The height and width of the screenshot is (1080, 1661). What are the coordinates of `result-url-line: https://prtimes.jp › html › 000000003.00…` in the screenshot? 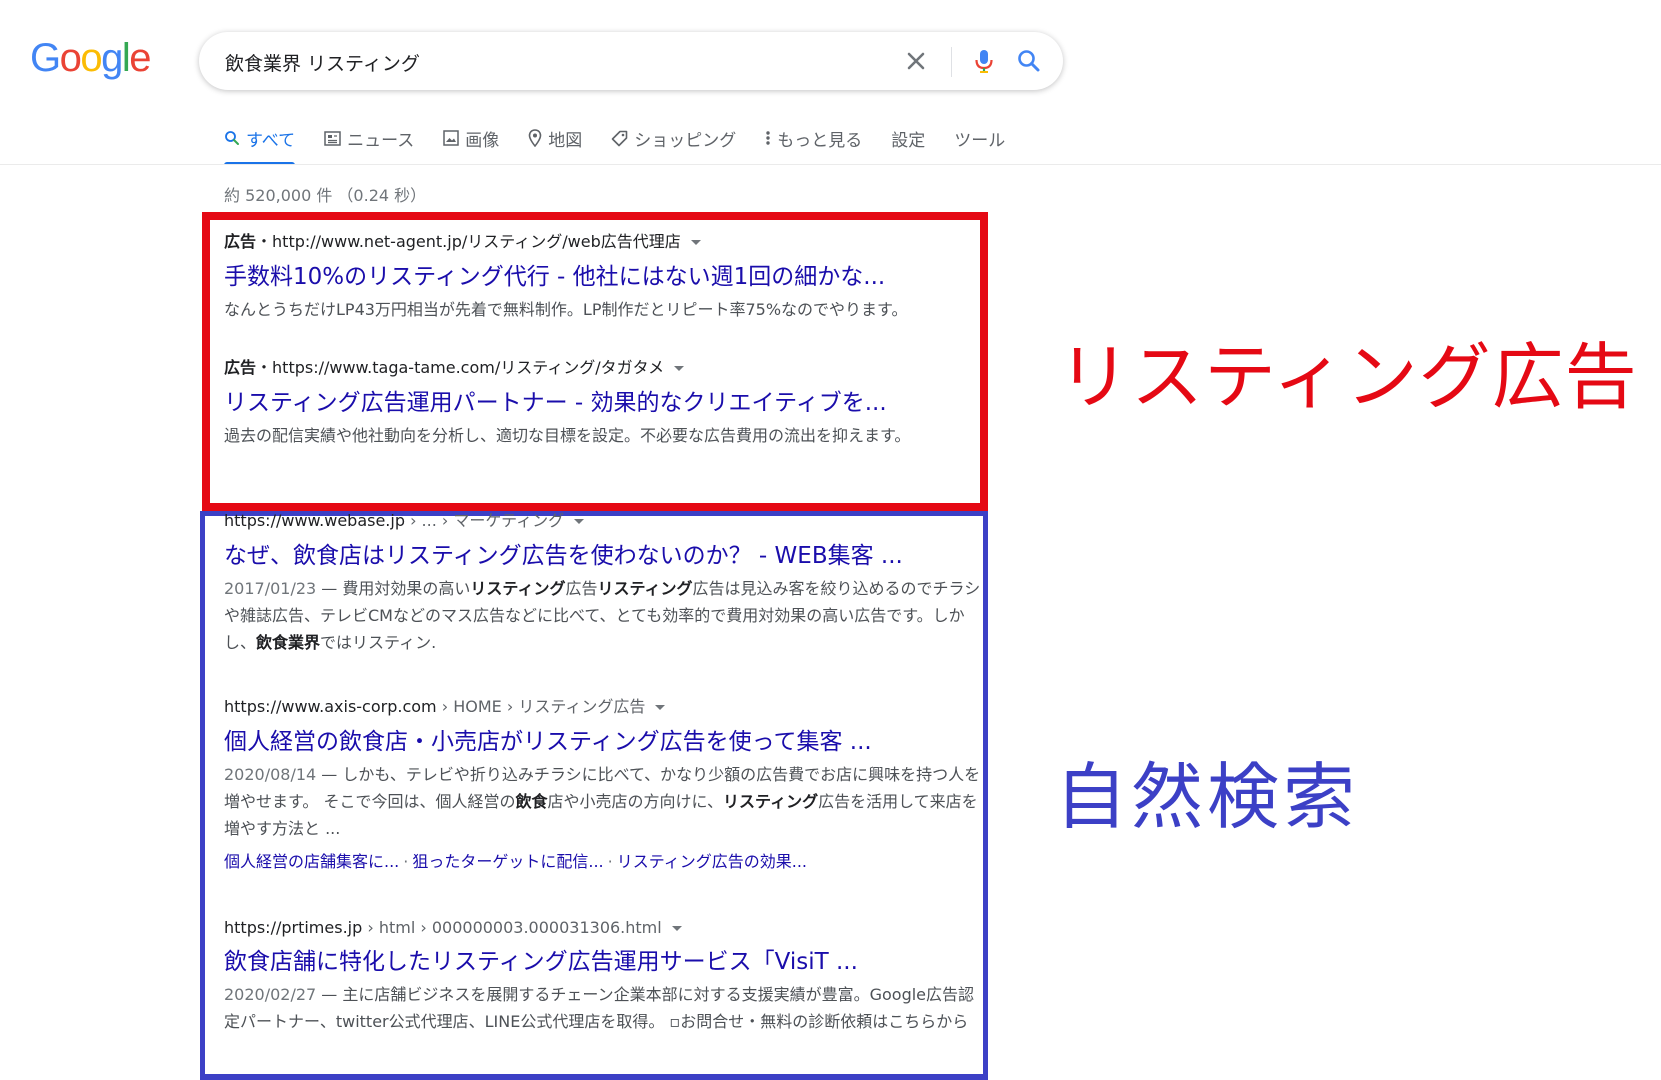 It's located at (604, 927).